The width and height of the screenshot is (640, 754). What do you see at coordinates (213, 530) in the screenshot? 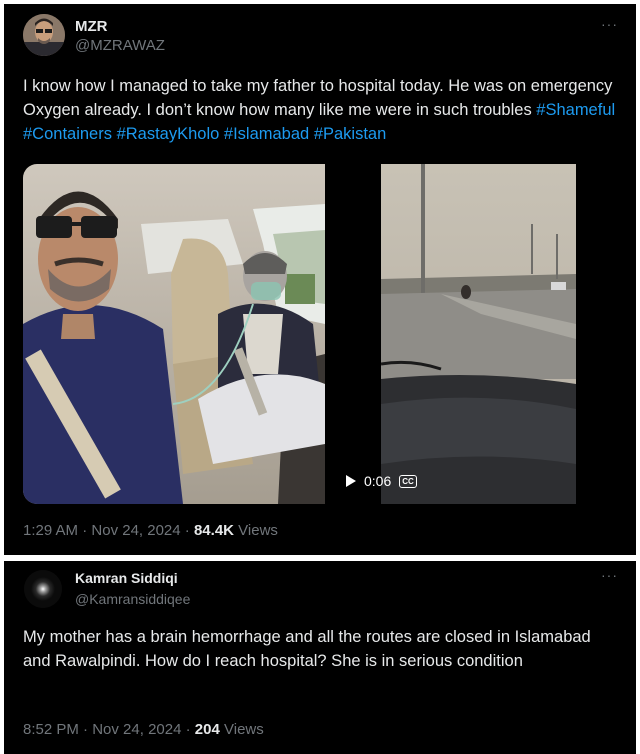
I see `views-count: 84.4K` at bounding box center [213, 530].